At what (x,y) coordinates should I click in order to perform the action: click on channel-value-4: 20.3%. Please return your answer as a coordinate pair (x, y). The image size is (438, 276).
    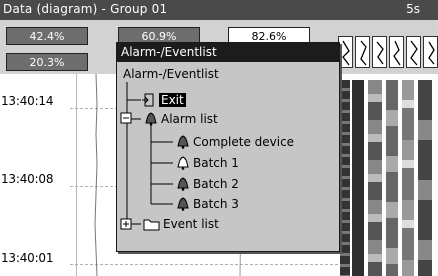
    Looking at the image, I should click on (47, 62).